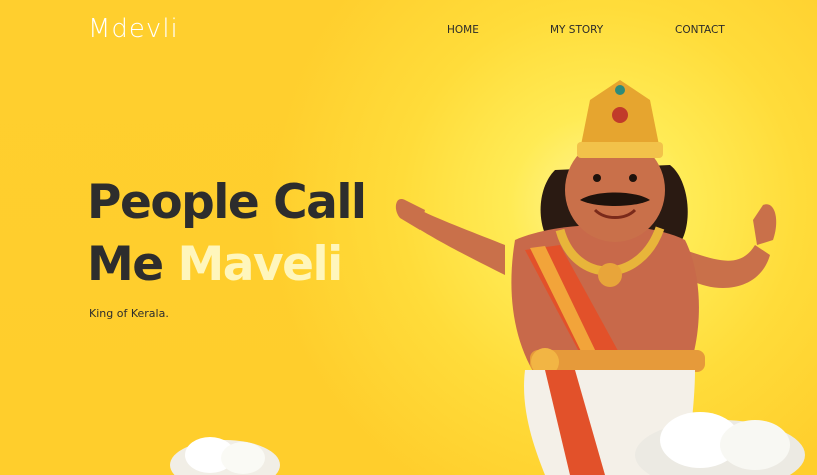  Describe the element at coordinates (132, 264) in the screenshot. I see `hero-title-line2-prefix: Me` at that location.